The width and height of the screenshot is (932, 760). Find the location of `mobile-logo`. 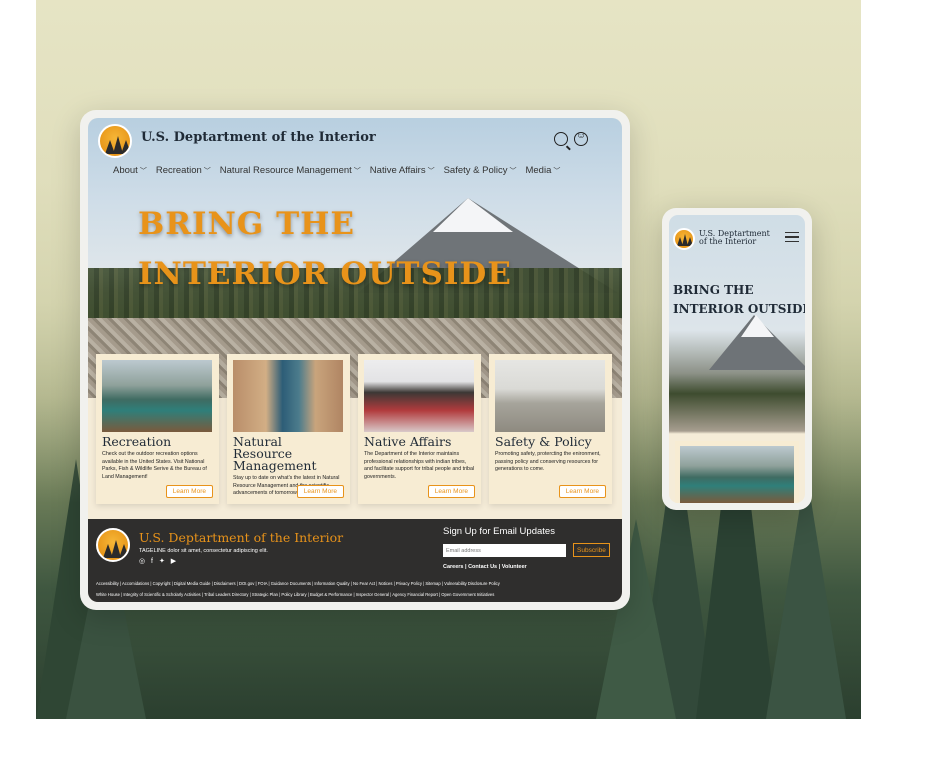

mobile-logo is located at coordinates (684, 239).